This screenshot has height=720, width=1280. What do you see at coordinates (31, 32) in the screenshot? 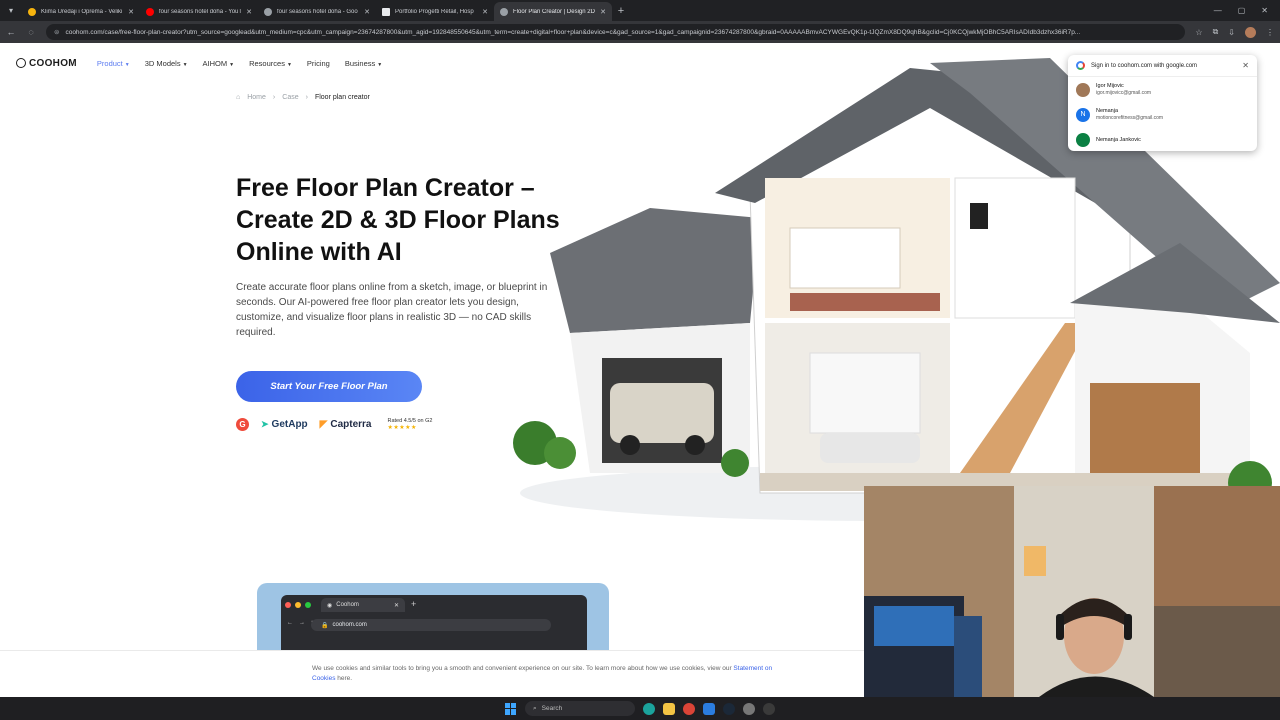
I see `loading-icon: ◌` at bounding box center [31, 32].